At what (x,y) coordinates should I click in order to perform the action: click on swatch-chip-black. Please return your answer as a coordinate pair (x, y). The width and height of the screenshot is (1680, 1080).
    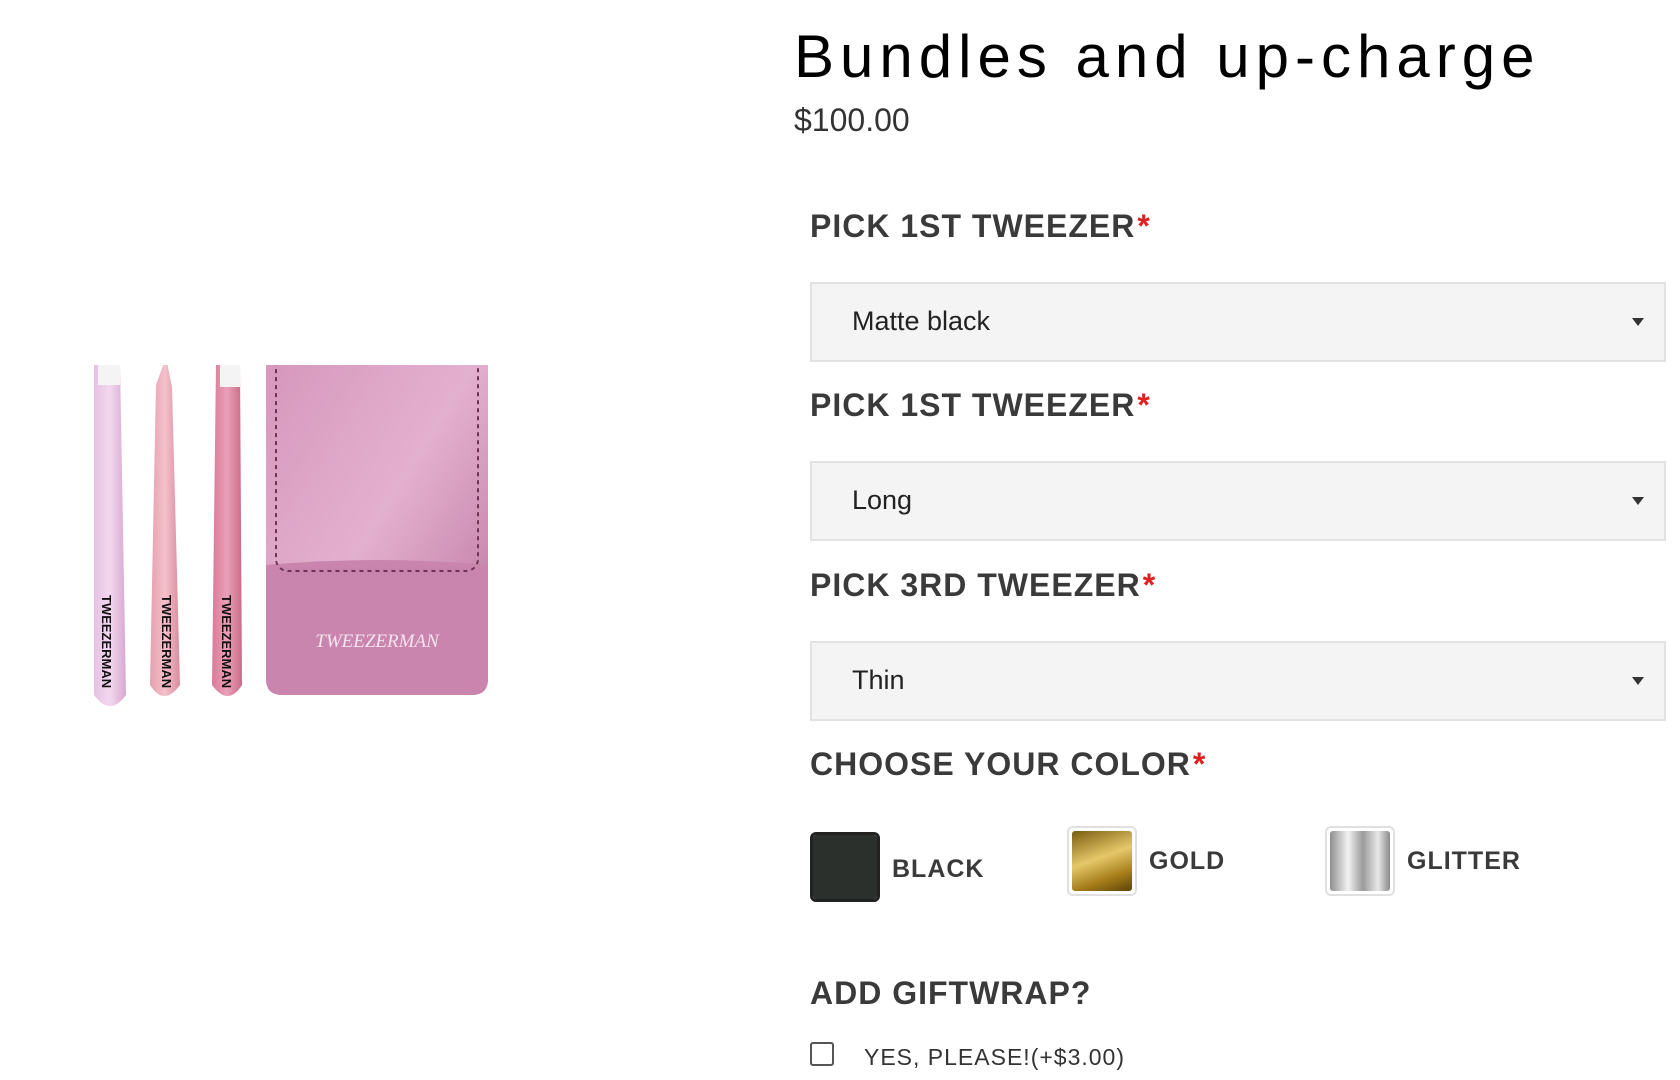
    Looking at the image, I should click on (845, 867).